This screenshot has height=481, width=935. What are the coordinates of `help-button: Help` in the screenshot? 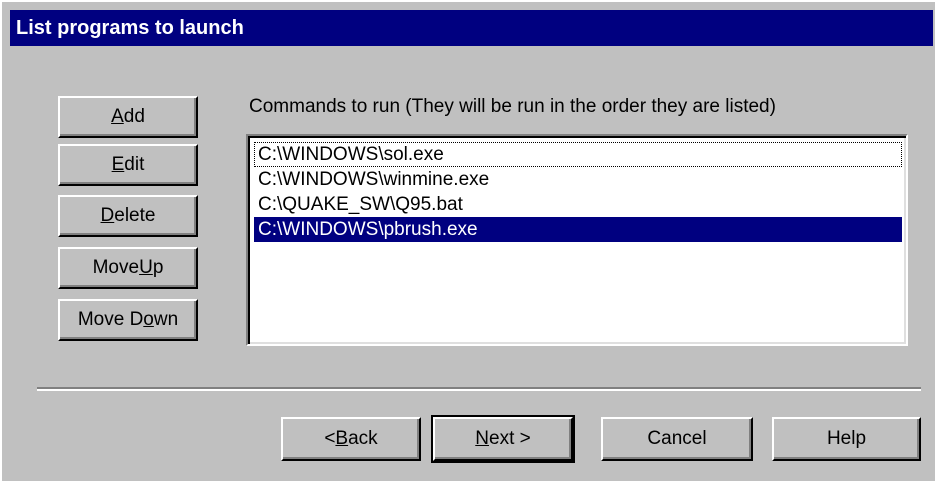 It's located at (846, 439).